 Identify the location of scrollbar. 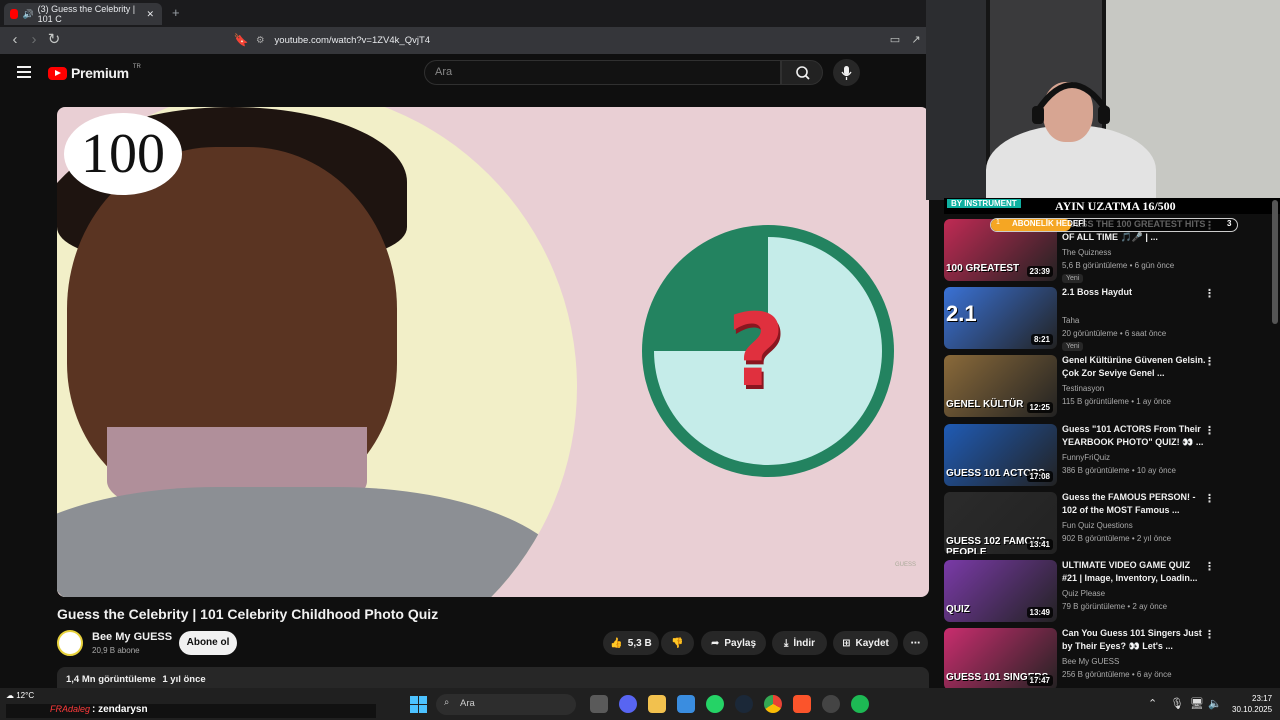
(1275, 262).